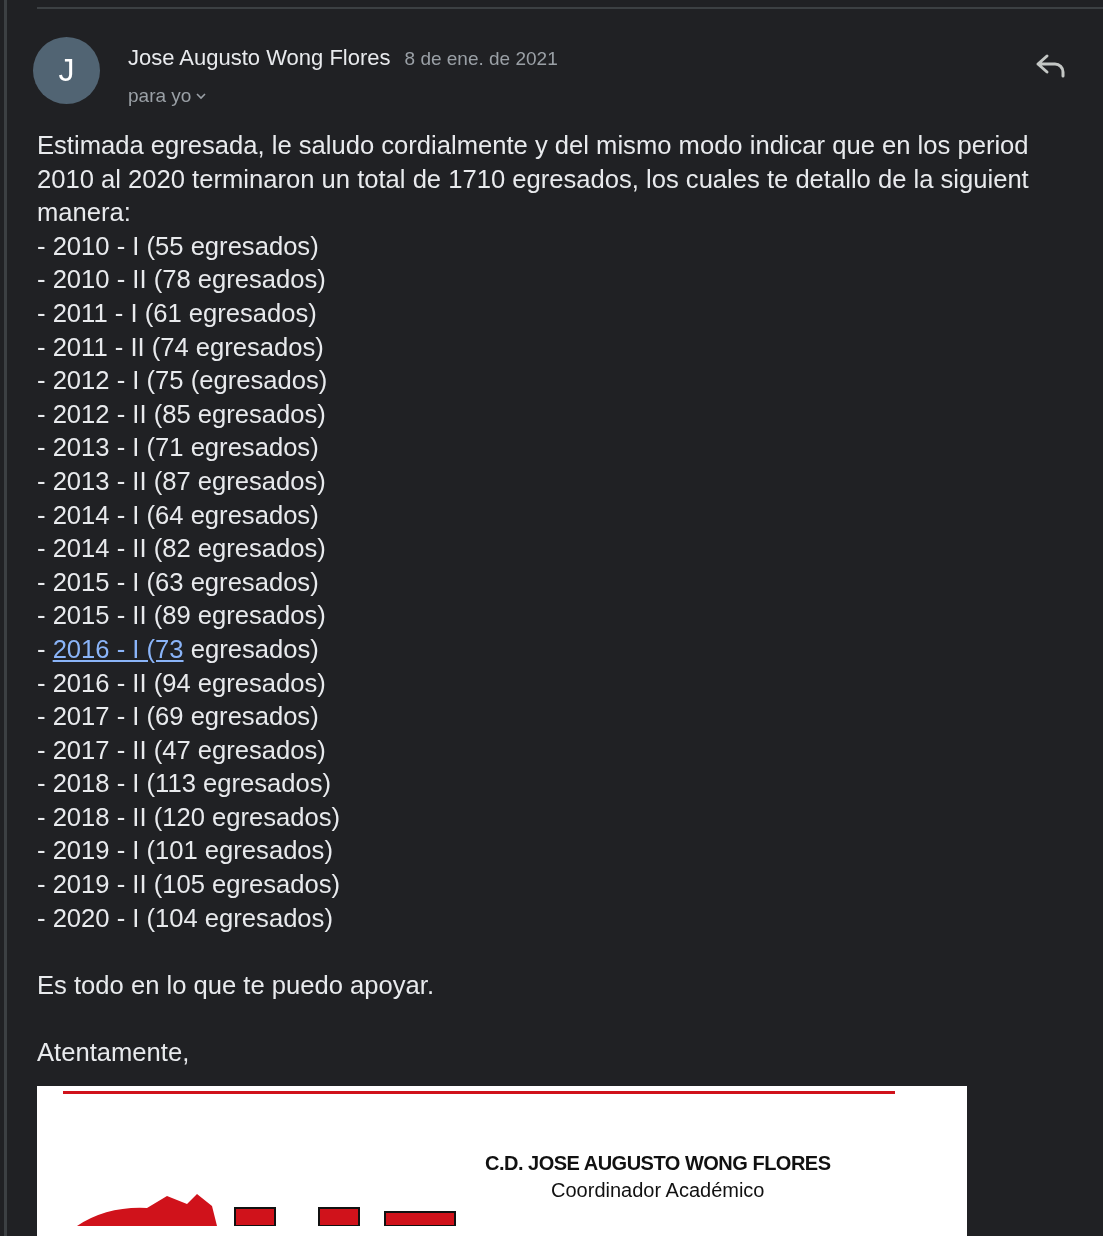 The image size is (1103, 1236). What do you see at coordinates (178, 246) in the screenshot?
I see `list-line: - 2010 - I (55 egresados)` at bounding box center [178, 246].